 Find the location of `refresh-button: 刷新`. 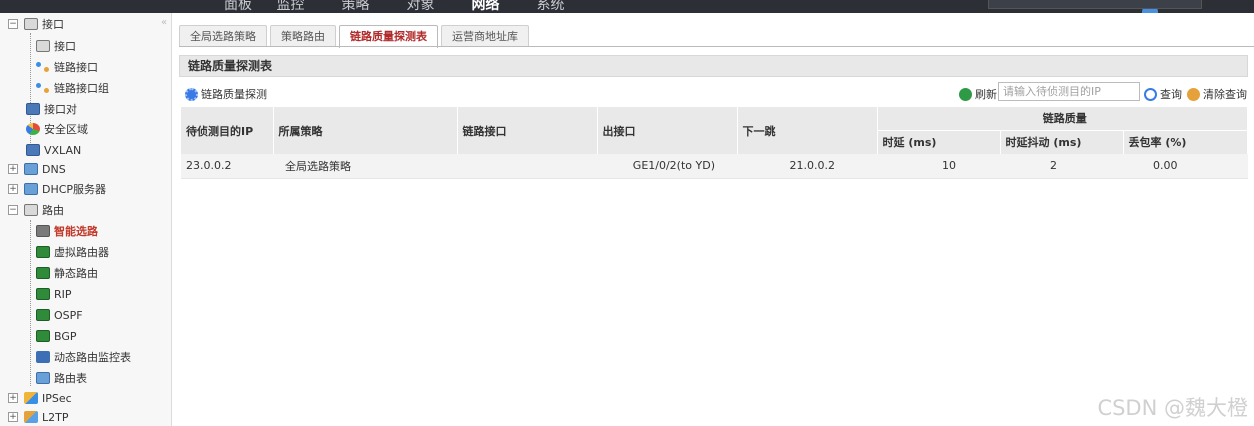

refresh-button: 刷新 is located at coordinates (978, 94).